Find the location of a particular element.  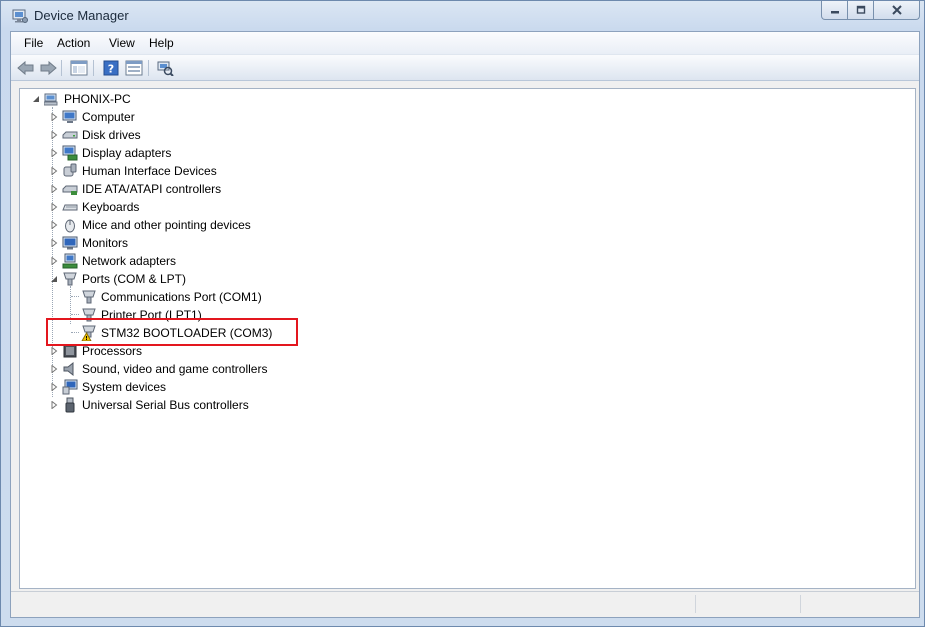

show-hide-console-tree-button is located at coordinates (79, 68).